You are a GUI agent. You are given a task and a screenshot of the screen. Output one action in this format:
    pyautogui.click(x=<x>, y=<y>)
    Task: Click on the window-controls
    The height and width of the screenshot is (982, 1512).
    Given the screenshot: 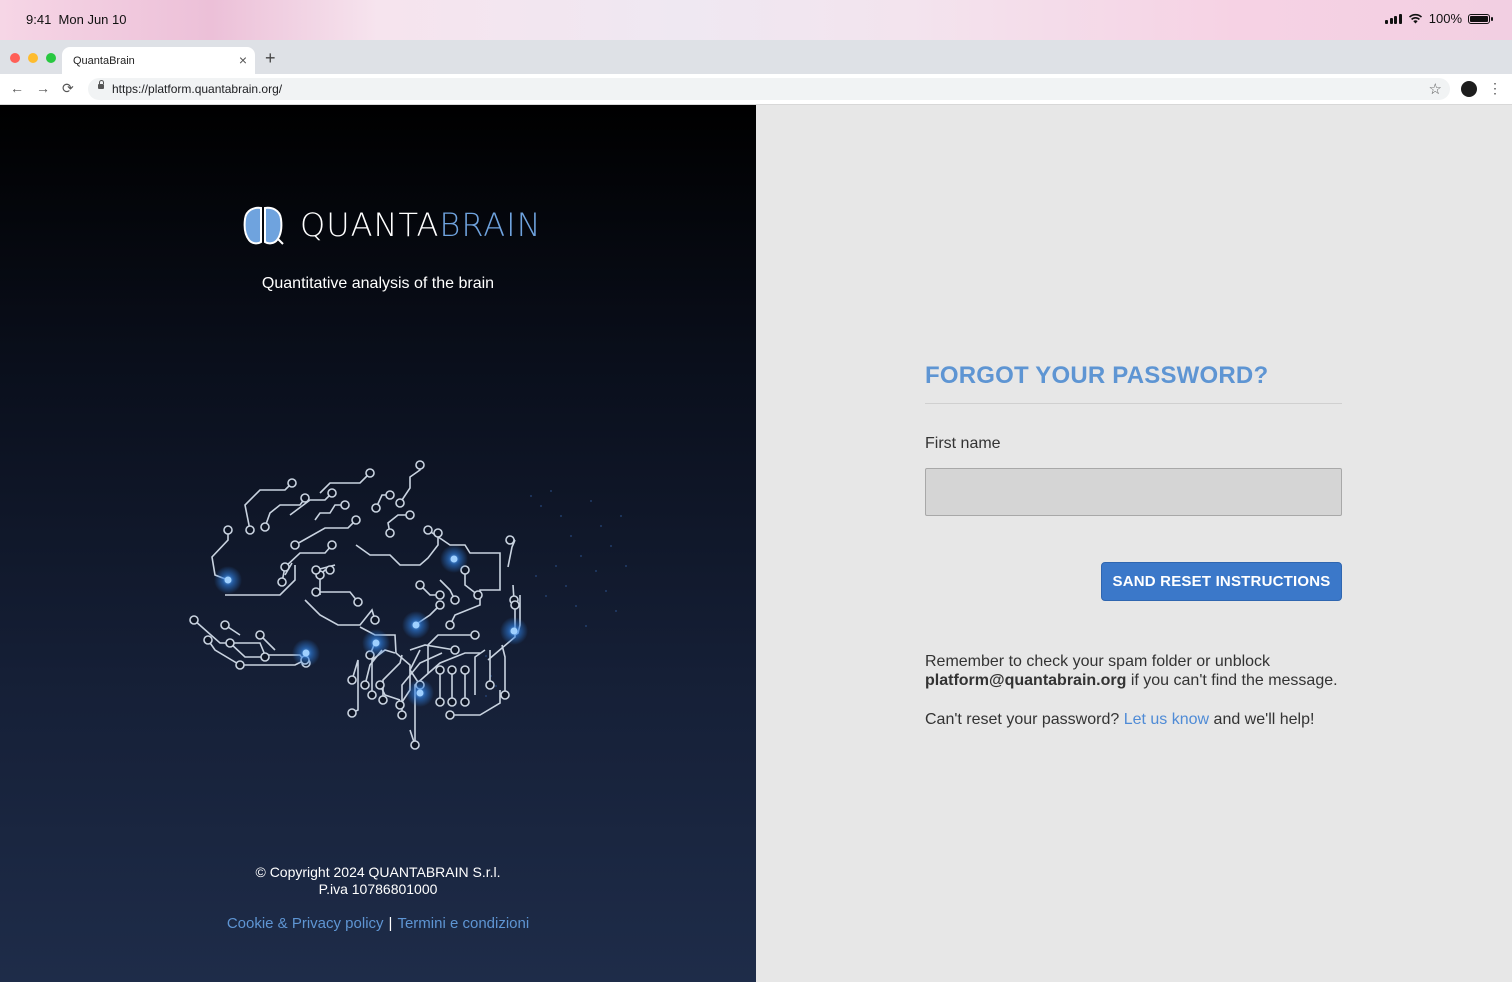 What is the action you would take?
    pyautogui.click(x=33, y=58)
    